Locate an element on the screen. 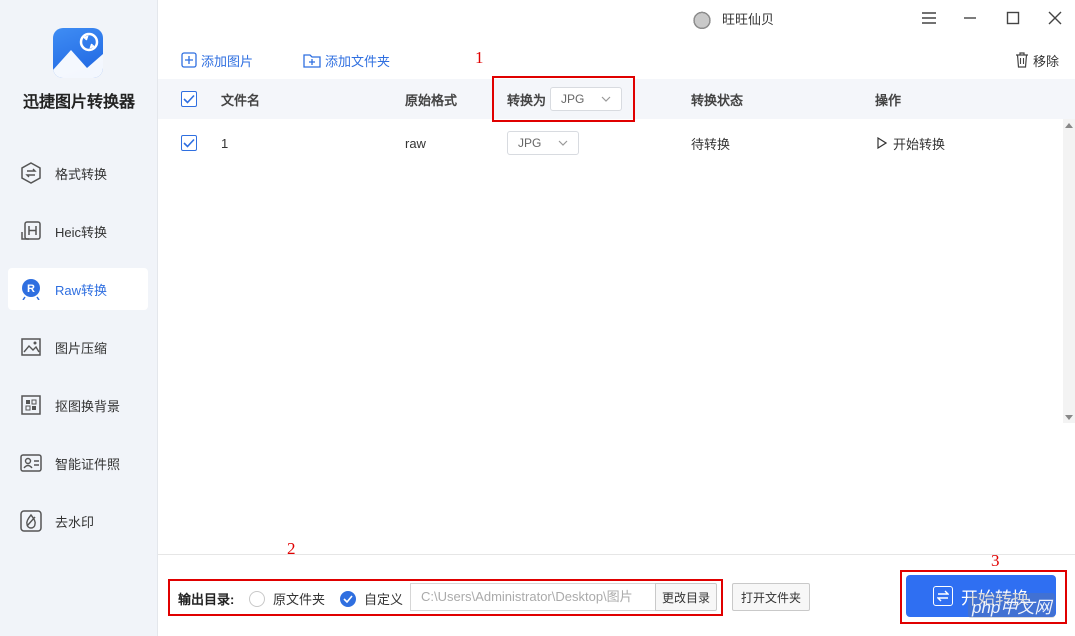 The image size is (1075, 636). user-profile: 旺旺仙贝 is located at coordinates (732, 18).